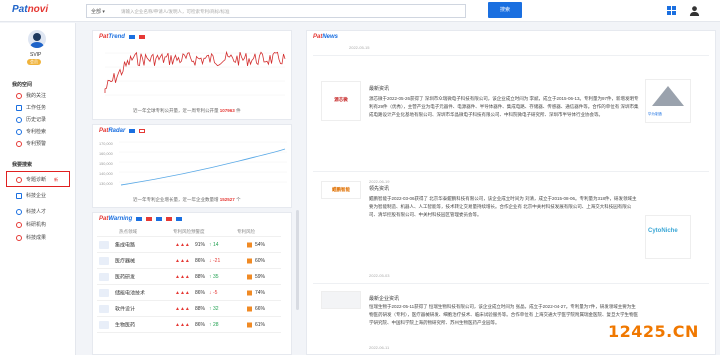  I want to click on highlight-box, so click(38, 179).